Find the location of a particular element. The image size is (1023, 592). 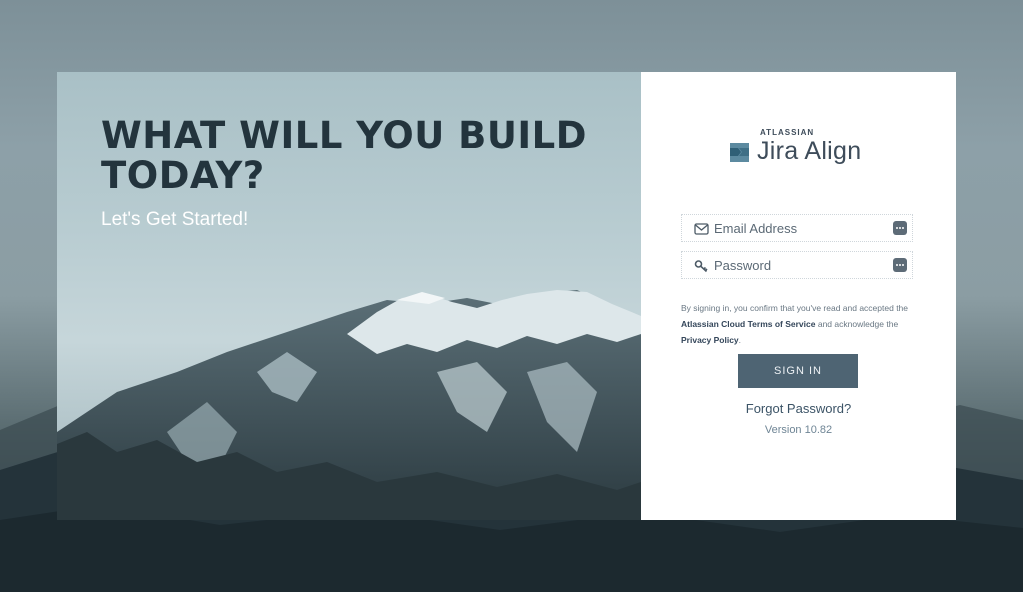

product-name: Jira Align is located at coordinates (809, 151).